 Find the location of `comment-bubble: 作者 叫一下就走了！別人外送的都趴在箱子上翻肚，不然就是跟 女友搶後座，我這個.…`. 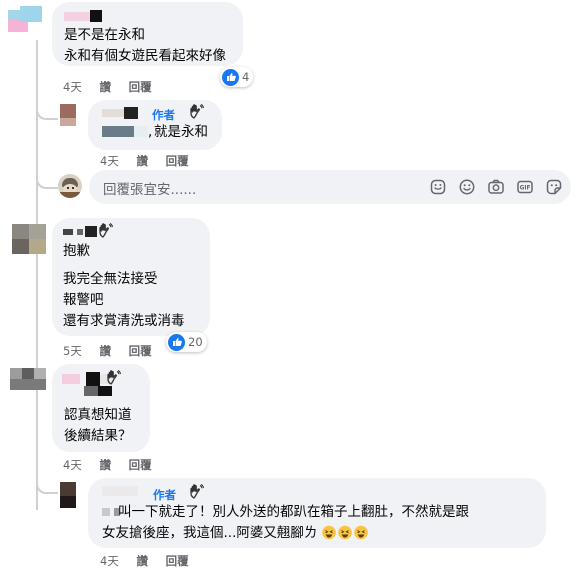

comment-bubble: 作者 叫一下就走了！別人外送的都趴在箱子上翻肚，不然就是跟 女友搶後座，我這個.… is located at coordinates (317, 513).